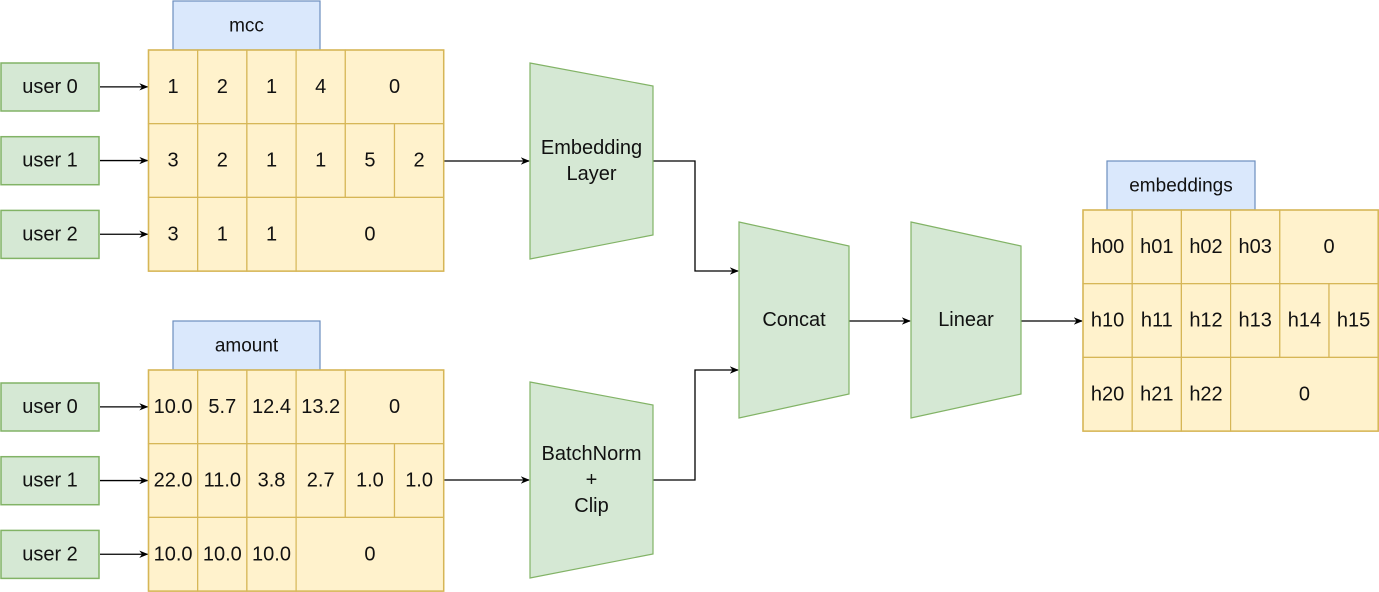 The width and height of the screenshot is (1379, 592). I want to click on embedding-layer: Embedding Layer, so click(591, 161).